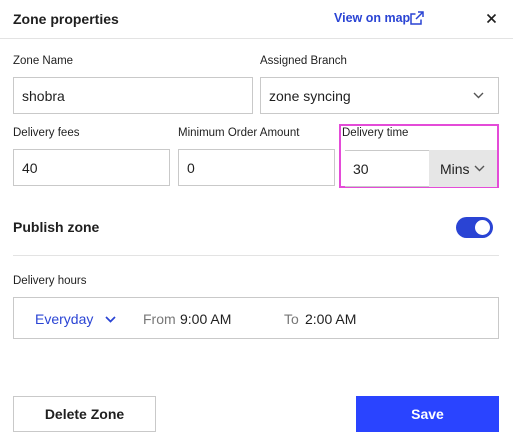  What do you see at coordinates (455, 168) in the screenshot?
I see `delivery-time-unit: Mins` at bounding box center [455, 168].